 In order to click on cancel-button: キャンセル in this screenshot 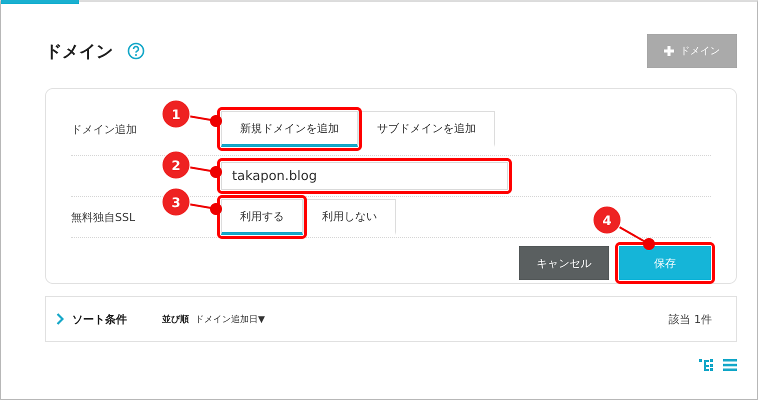, I will do `click(564, 263)`.